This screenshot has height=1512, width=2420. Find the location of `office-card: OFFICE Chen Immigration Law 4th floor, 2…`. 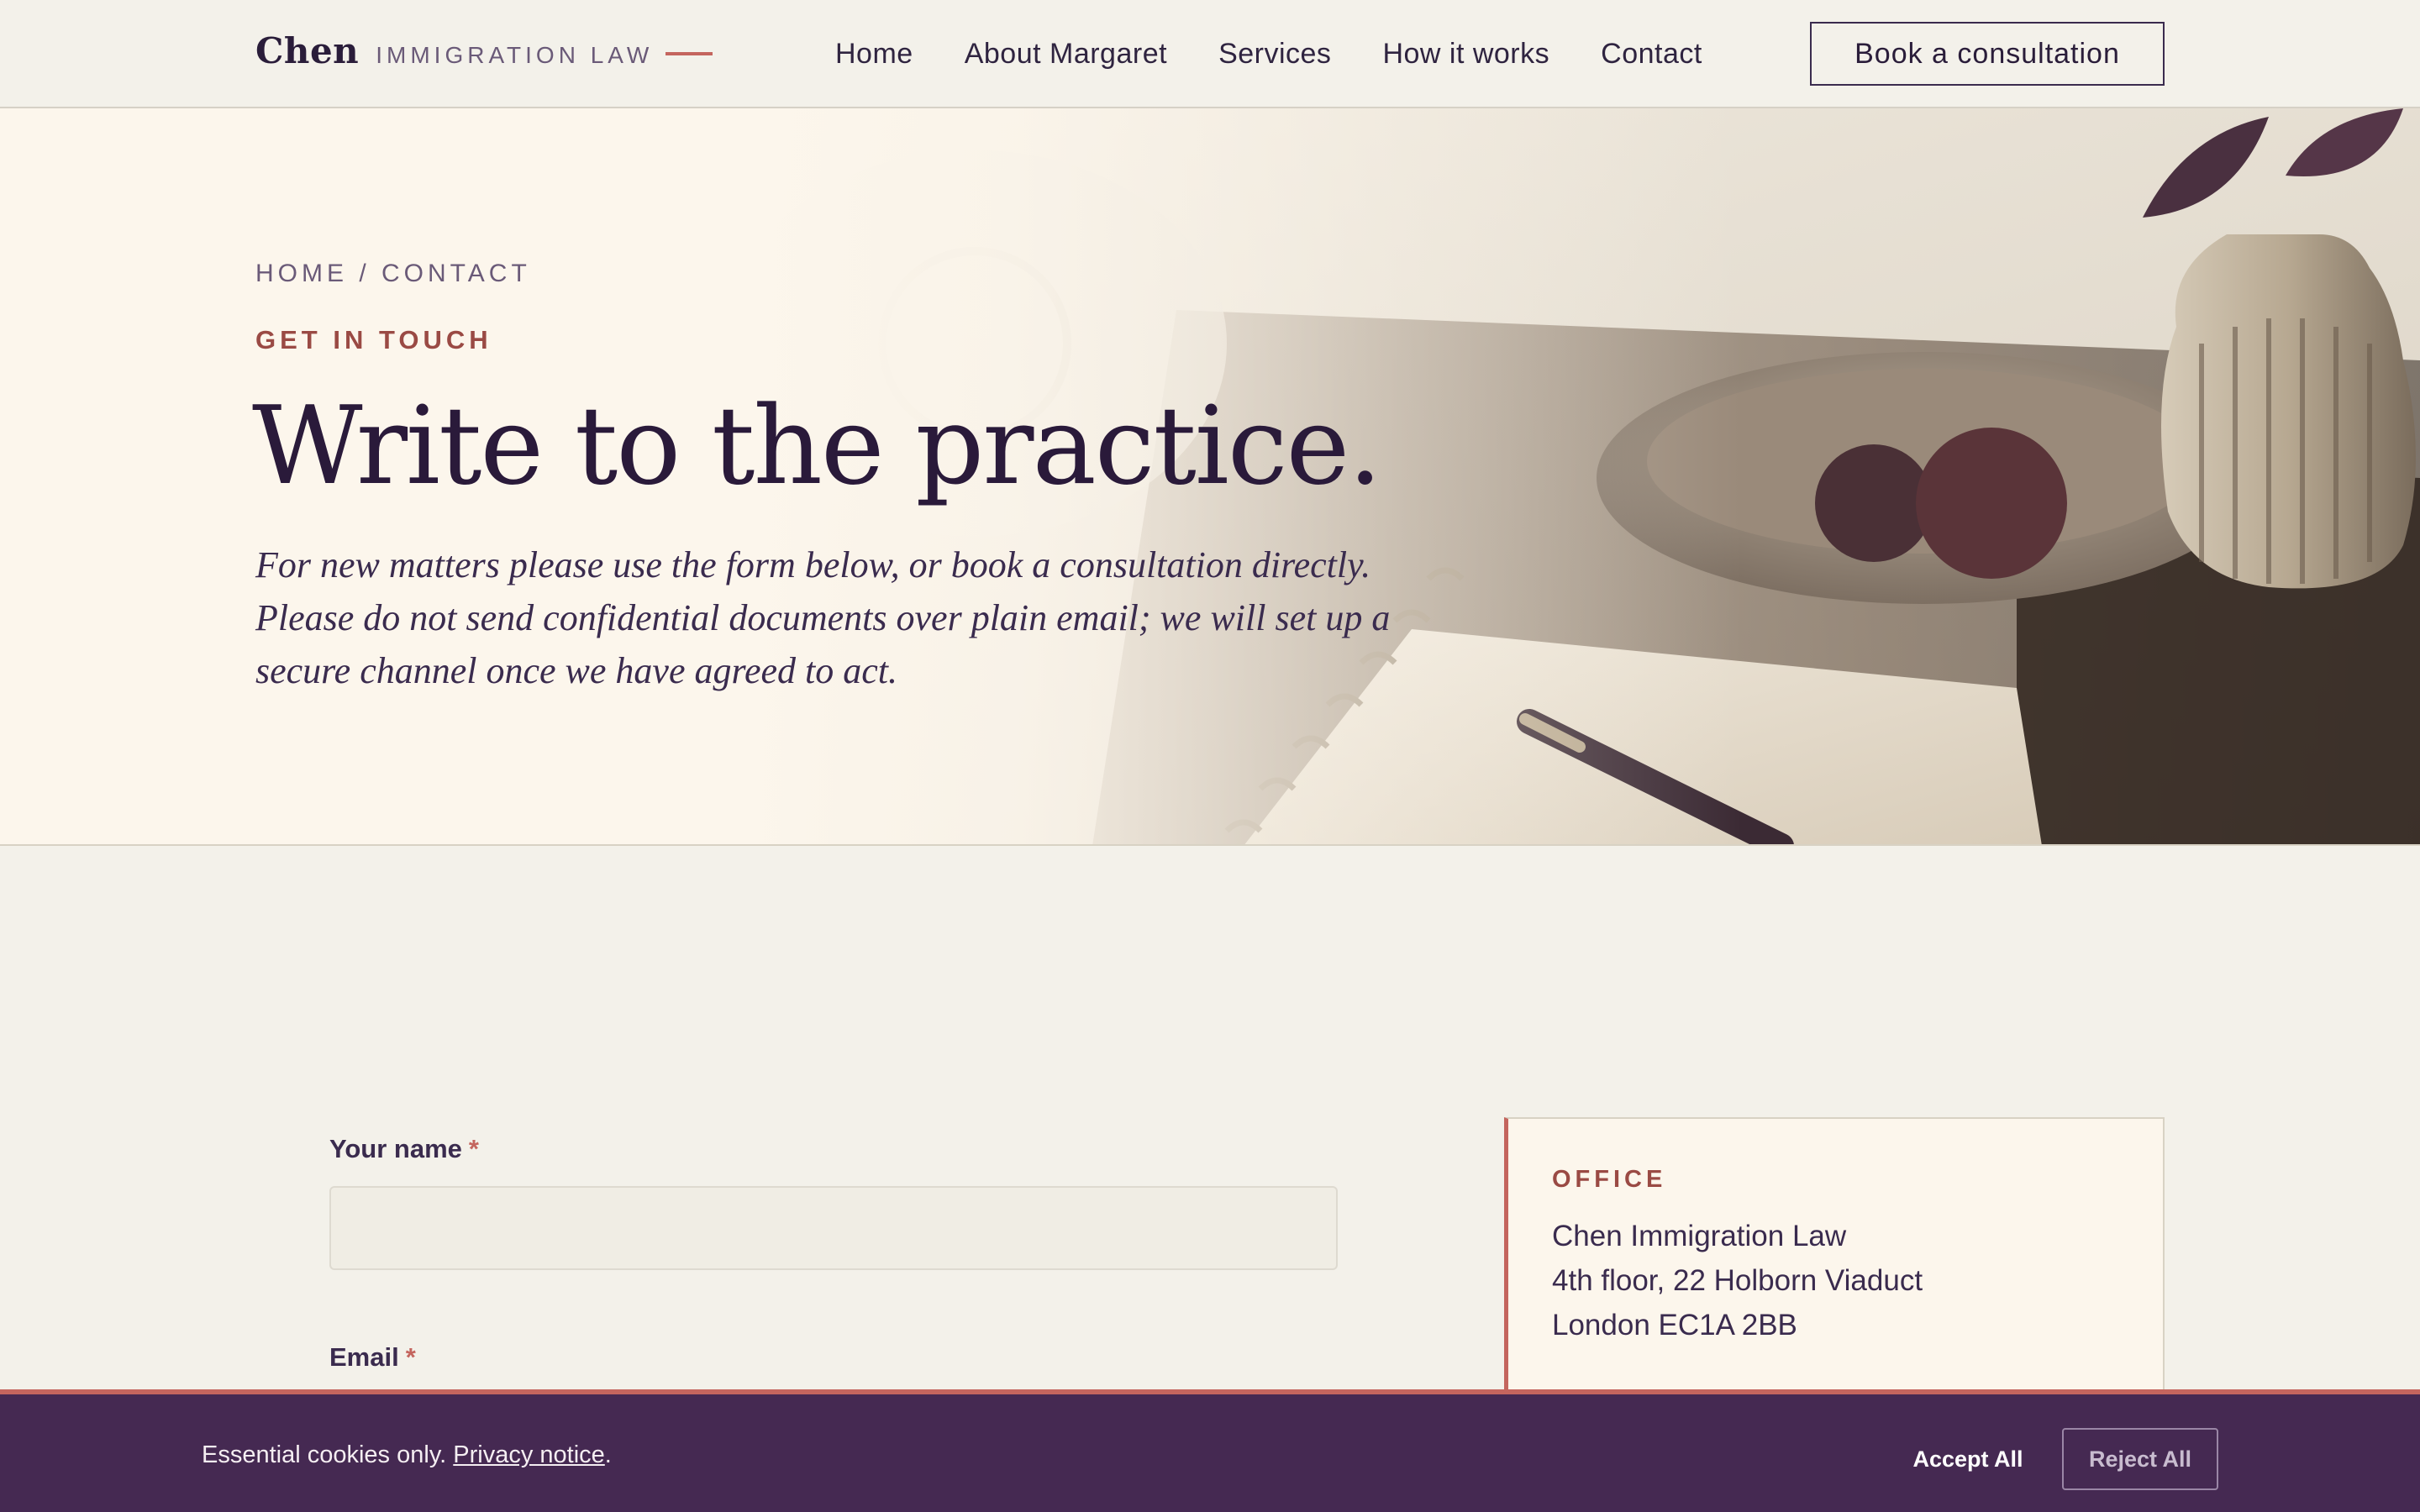

office-card: OFFICE Chen Immigration Law 4th floor, 2… is located at coordinates (1834, 1260).